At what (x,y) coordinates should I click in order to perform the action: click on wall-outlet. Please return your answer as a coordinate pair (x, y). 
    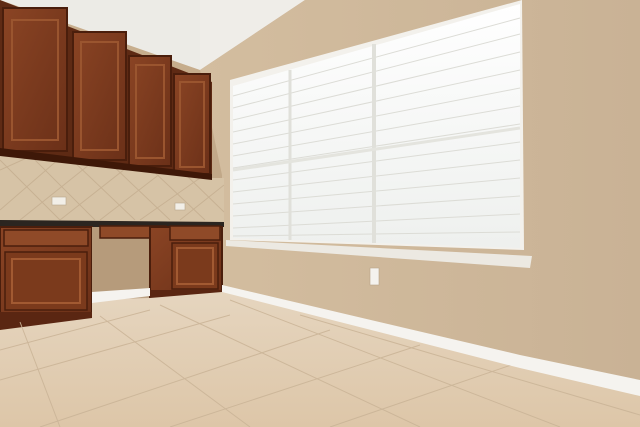
    Looking at the image, I should click on (374, 276).